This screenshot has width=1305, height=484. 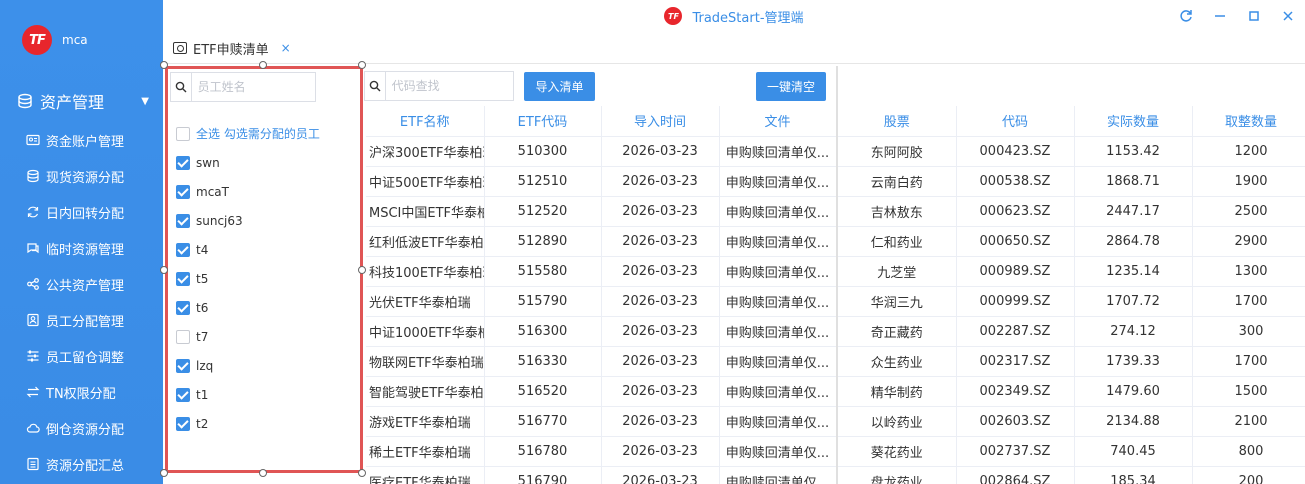 I want to click on sidebar-item: 日内回转分配, so click(x=81, y=212).